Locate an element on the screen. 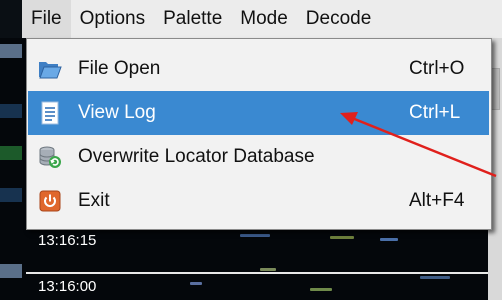  shortcut-label: Ctrl+O is located at coordinates (437, 68).